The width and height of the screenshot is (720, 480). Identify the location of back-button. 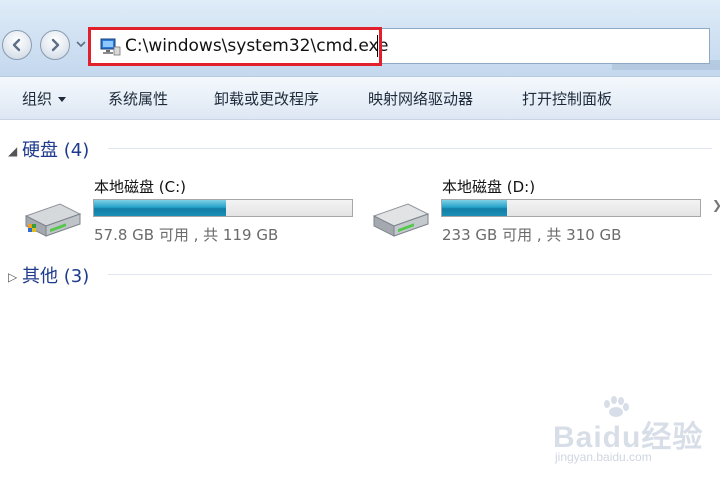
(17, 45).